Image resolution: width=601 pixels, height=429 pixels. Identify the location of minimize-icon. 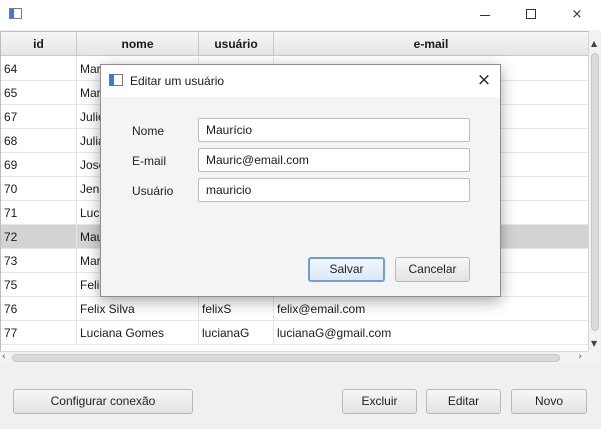
(485, 15).